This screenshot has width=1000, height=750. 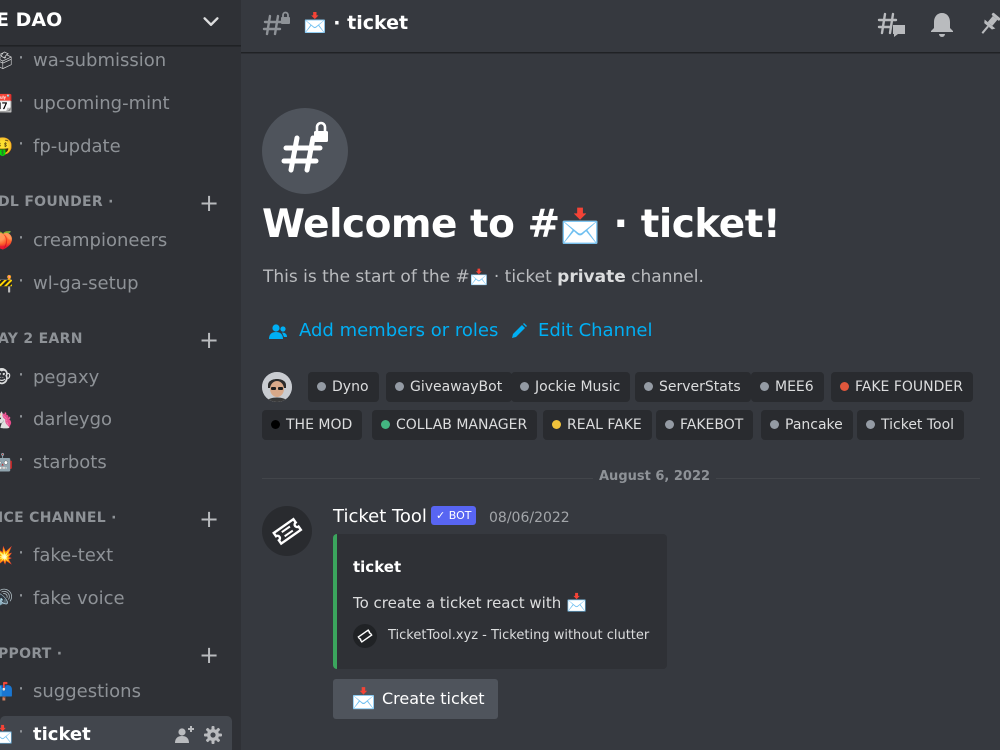 What do you see at coordinates (100, 60) in the screenshot?
I see `channel-label: wa-submission` at bounding box center [100, 60].